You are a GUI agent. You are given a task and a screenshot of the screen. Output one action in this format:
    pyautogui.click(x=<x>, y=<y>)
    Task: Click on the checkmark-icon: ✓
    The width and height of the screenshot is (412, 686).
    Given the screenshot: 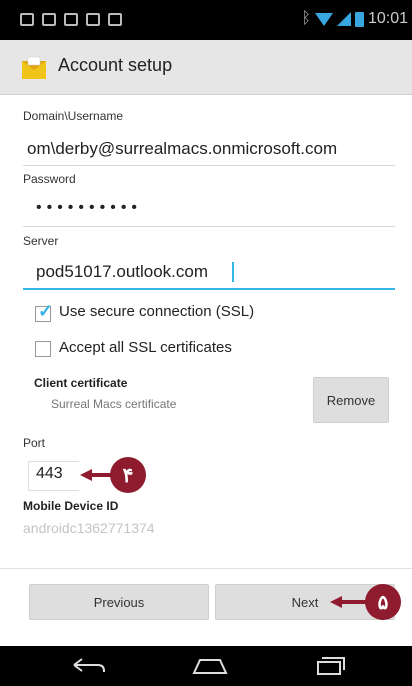 What is the action you would take?
    pyautogui.click(x=46, y=311)
    